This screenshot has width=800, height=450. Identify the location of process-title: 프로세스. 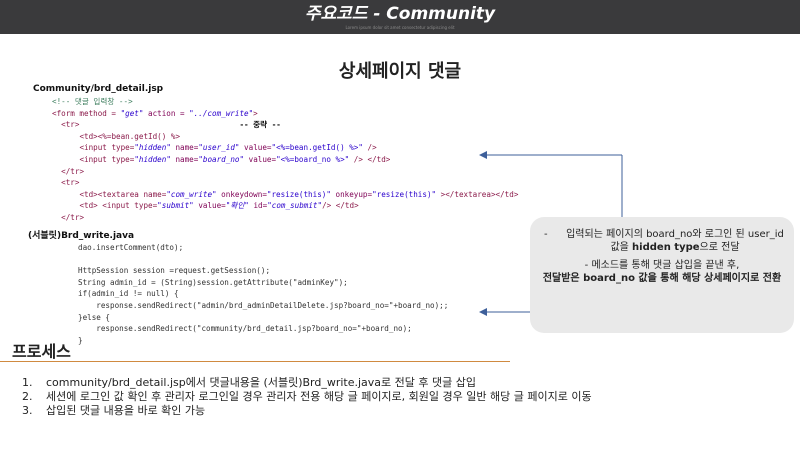
(41, 351).